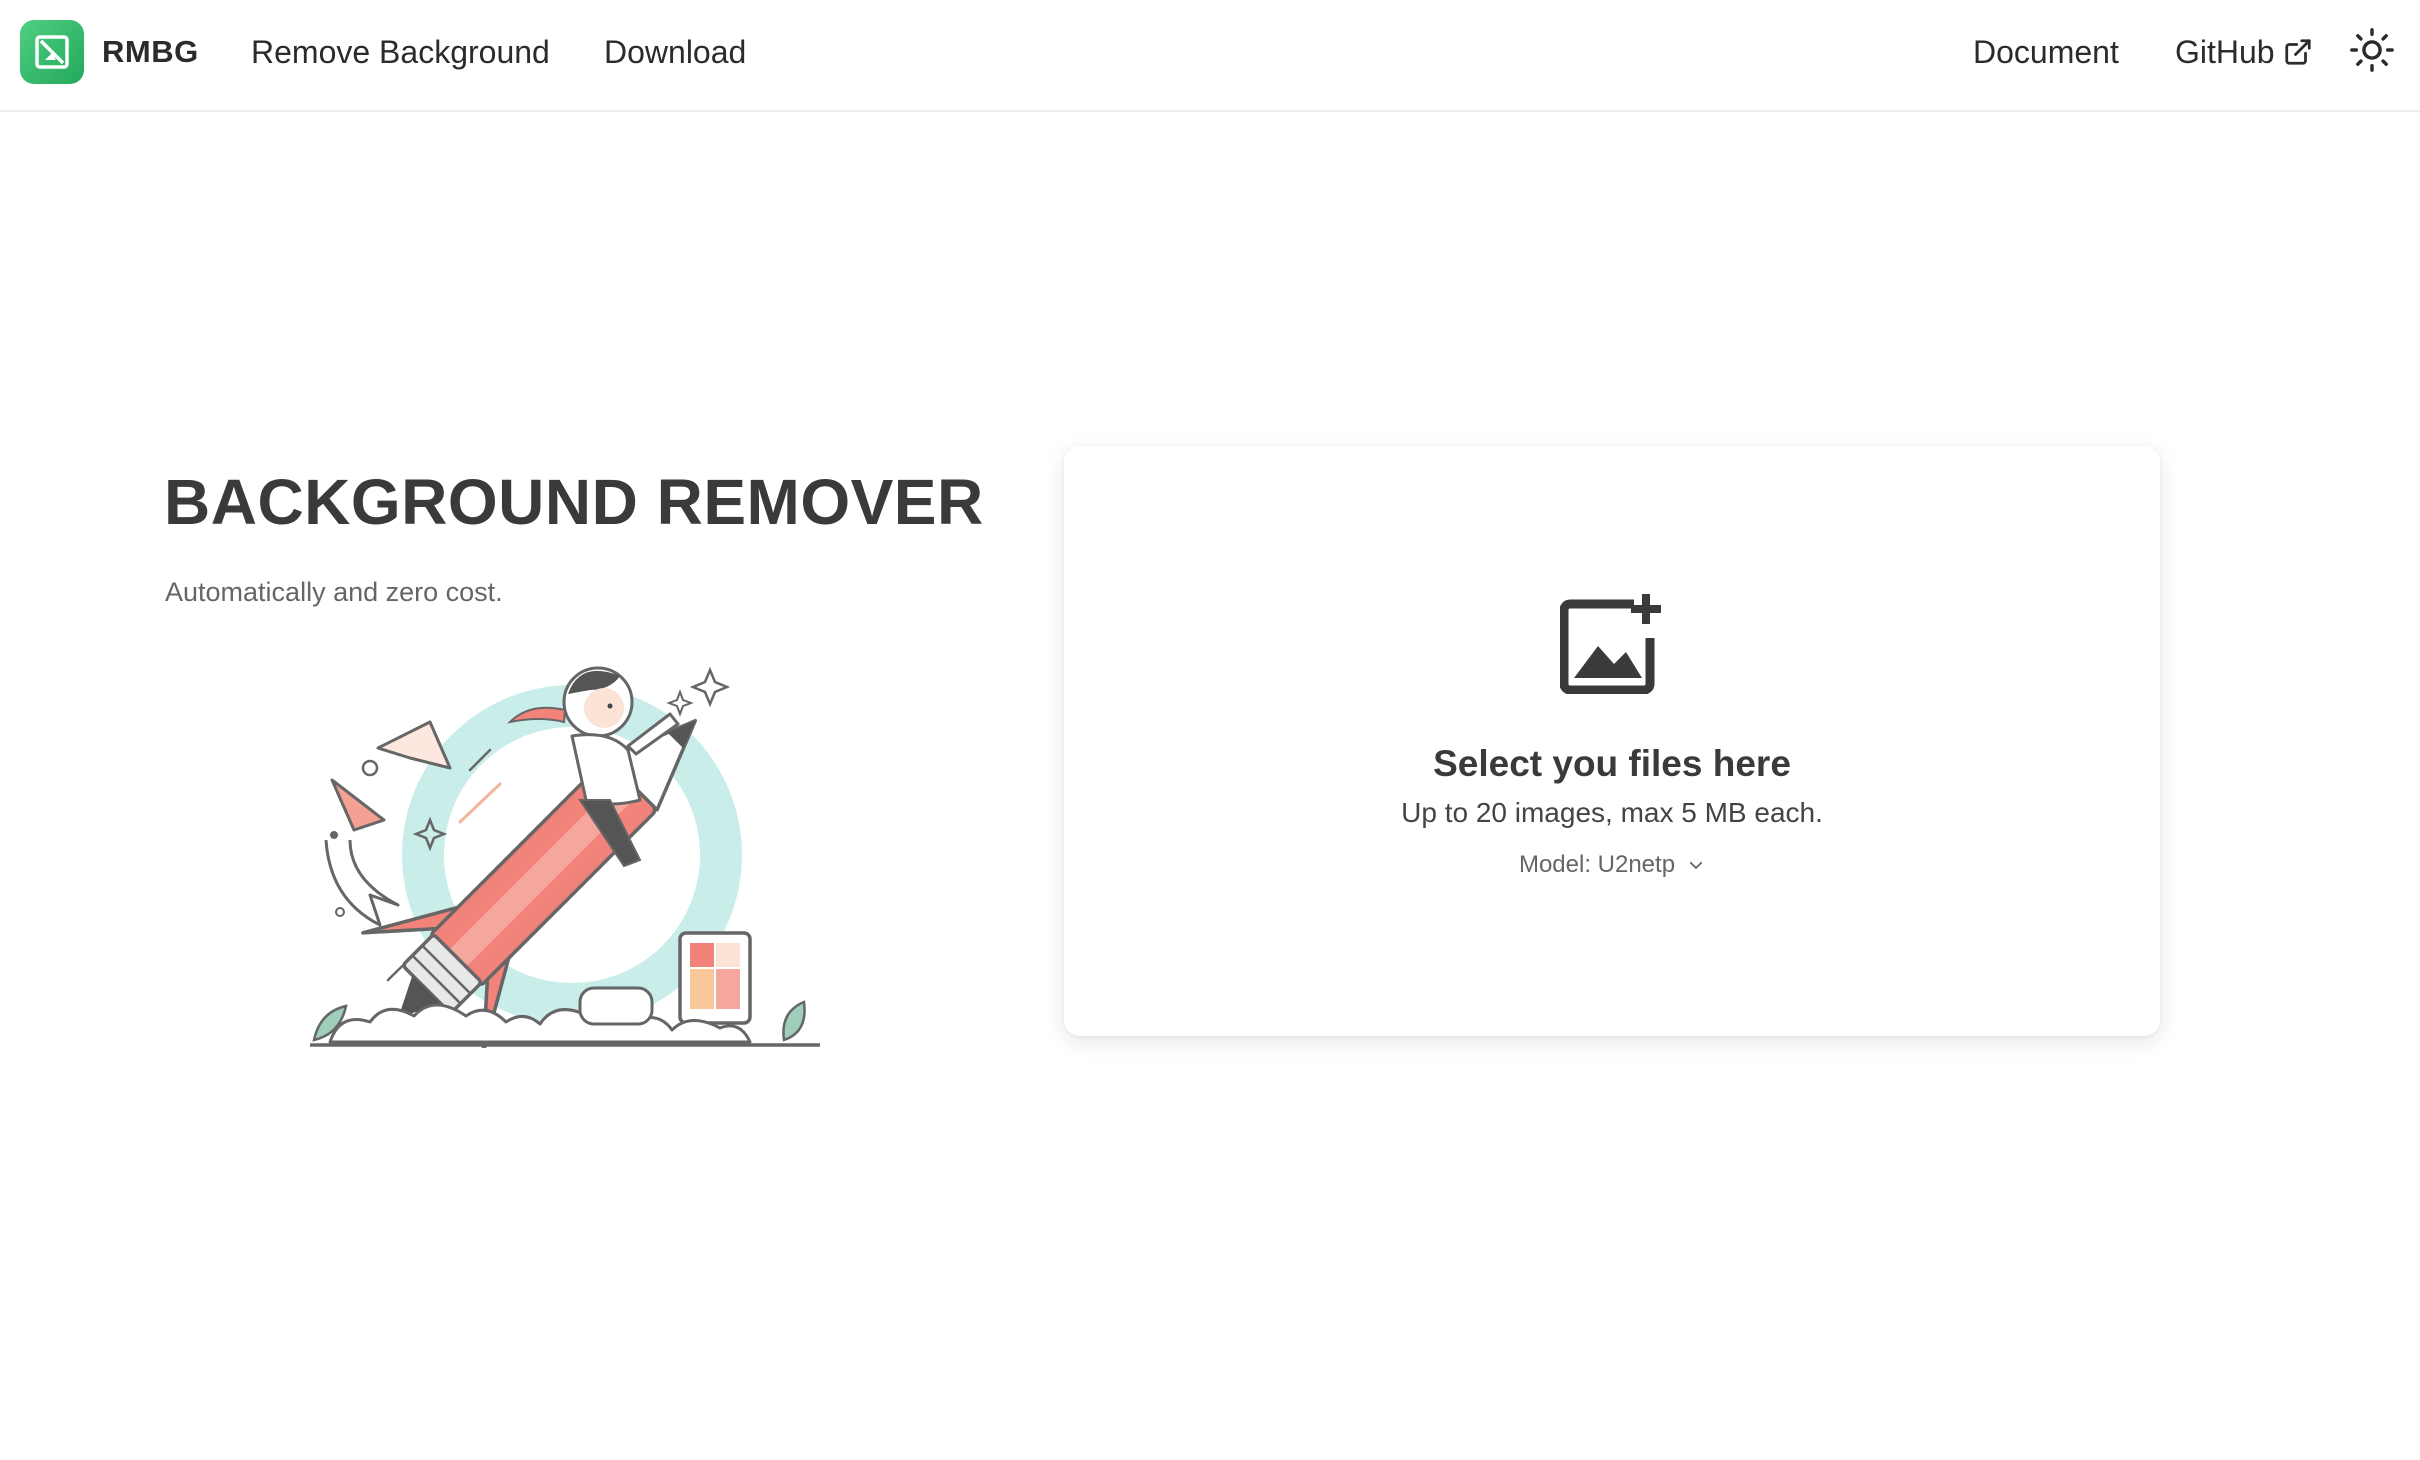 The width and height of the screenshot is (2420, 1460). I want to click on upload-title: Select you files here, so click(1612, 763).